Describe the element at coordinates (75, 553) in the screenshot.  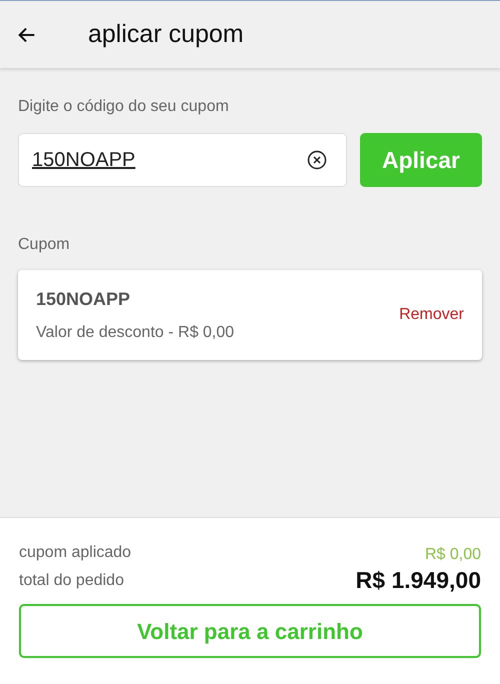
I see `summary-label: cupom aplicado` at that location.